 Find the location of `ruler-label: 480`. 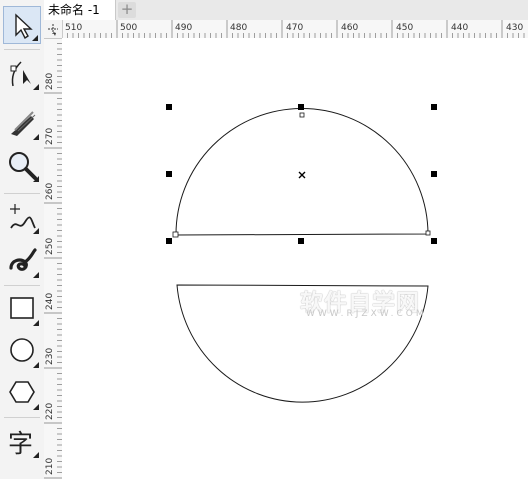

ruler-label: 480 is located at coordinates (239, 28).